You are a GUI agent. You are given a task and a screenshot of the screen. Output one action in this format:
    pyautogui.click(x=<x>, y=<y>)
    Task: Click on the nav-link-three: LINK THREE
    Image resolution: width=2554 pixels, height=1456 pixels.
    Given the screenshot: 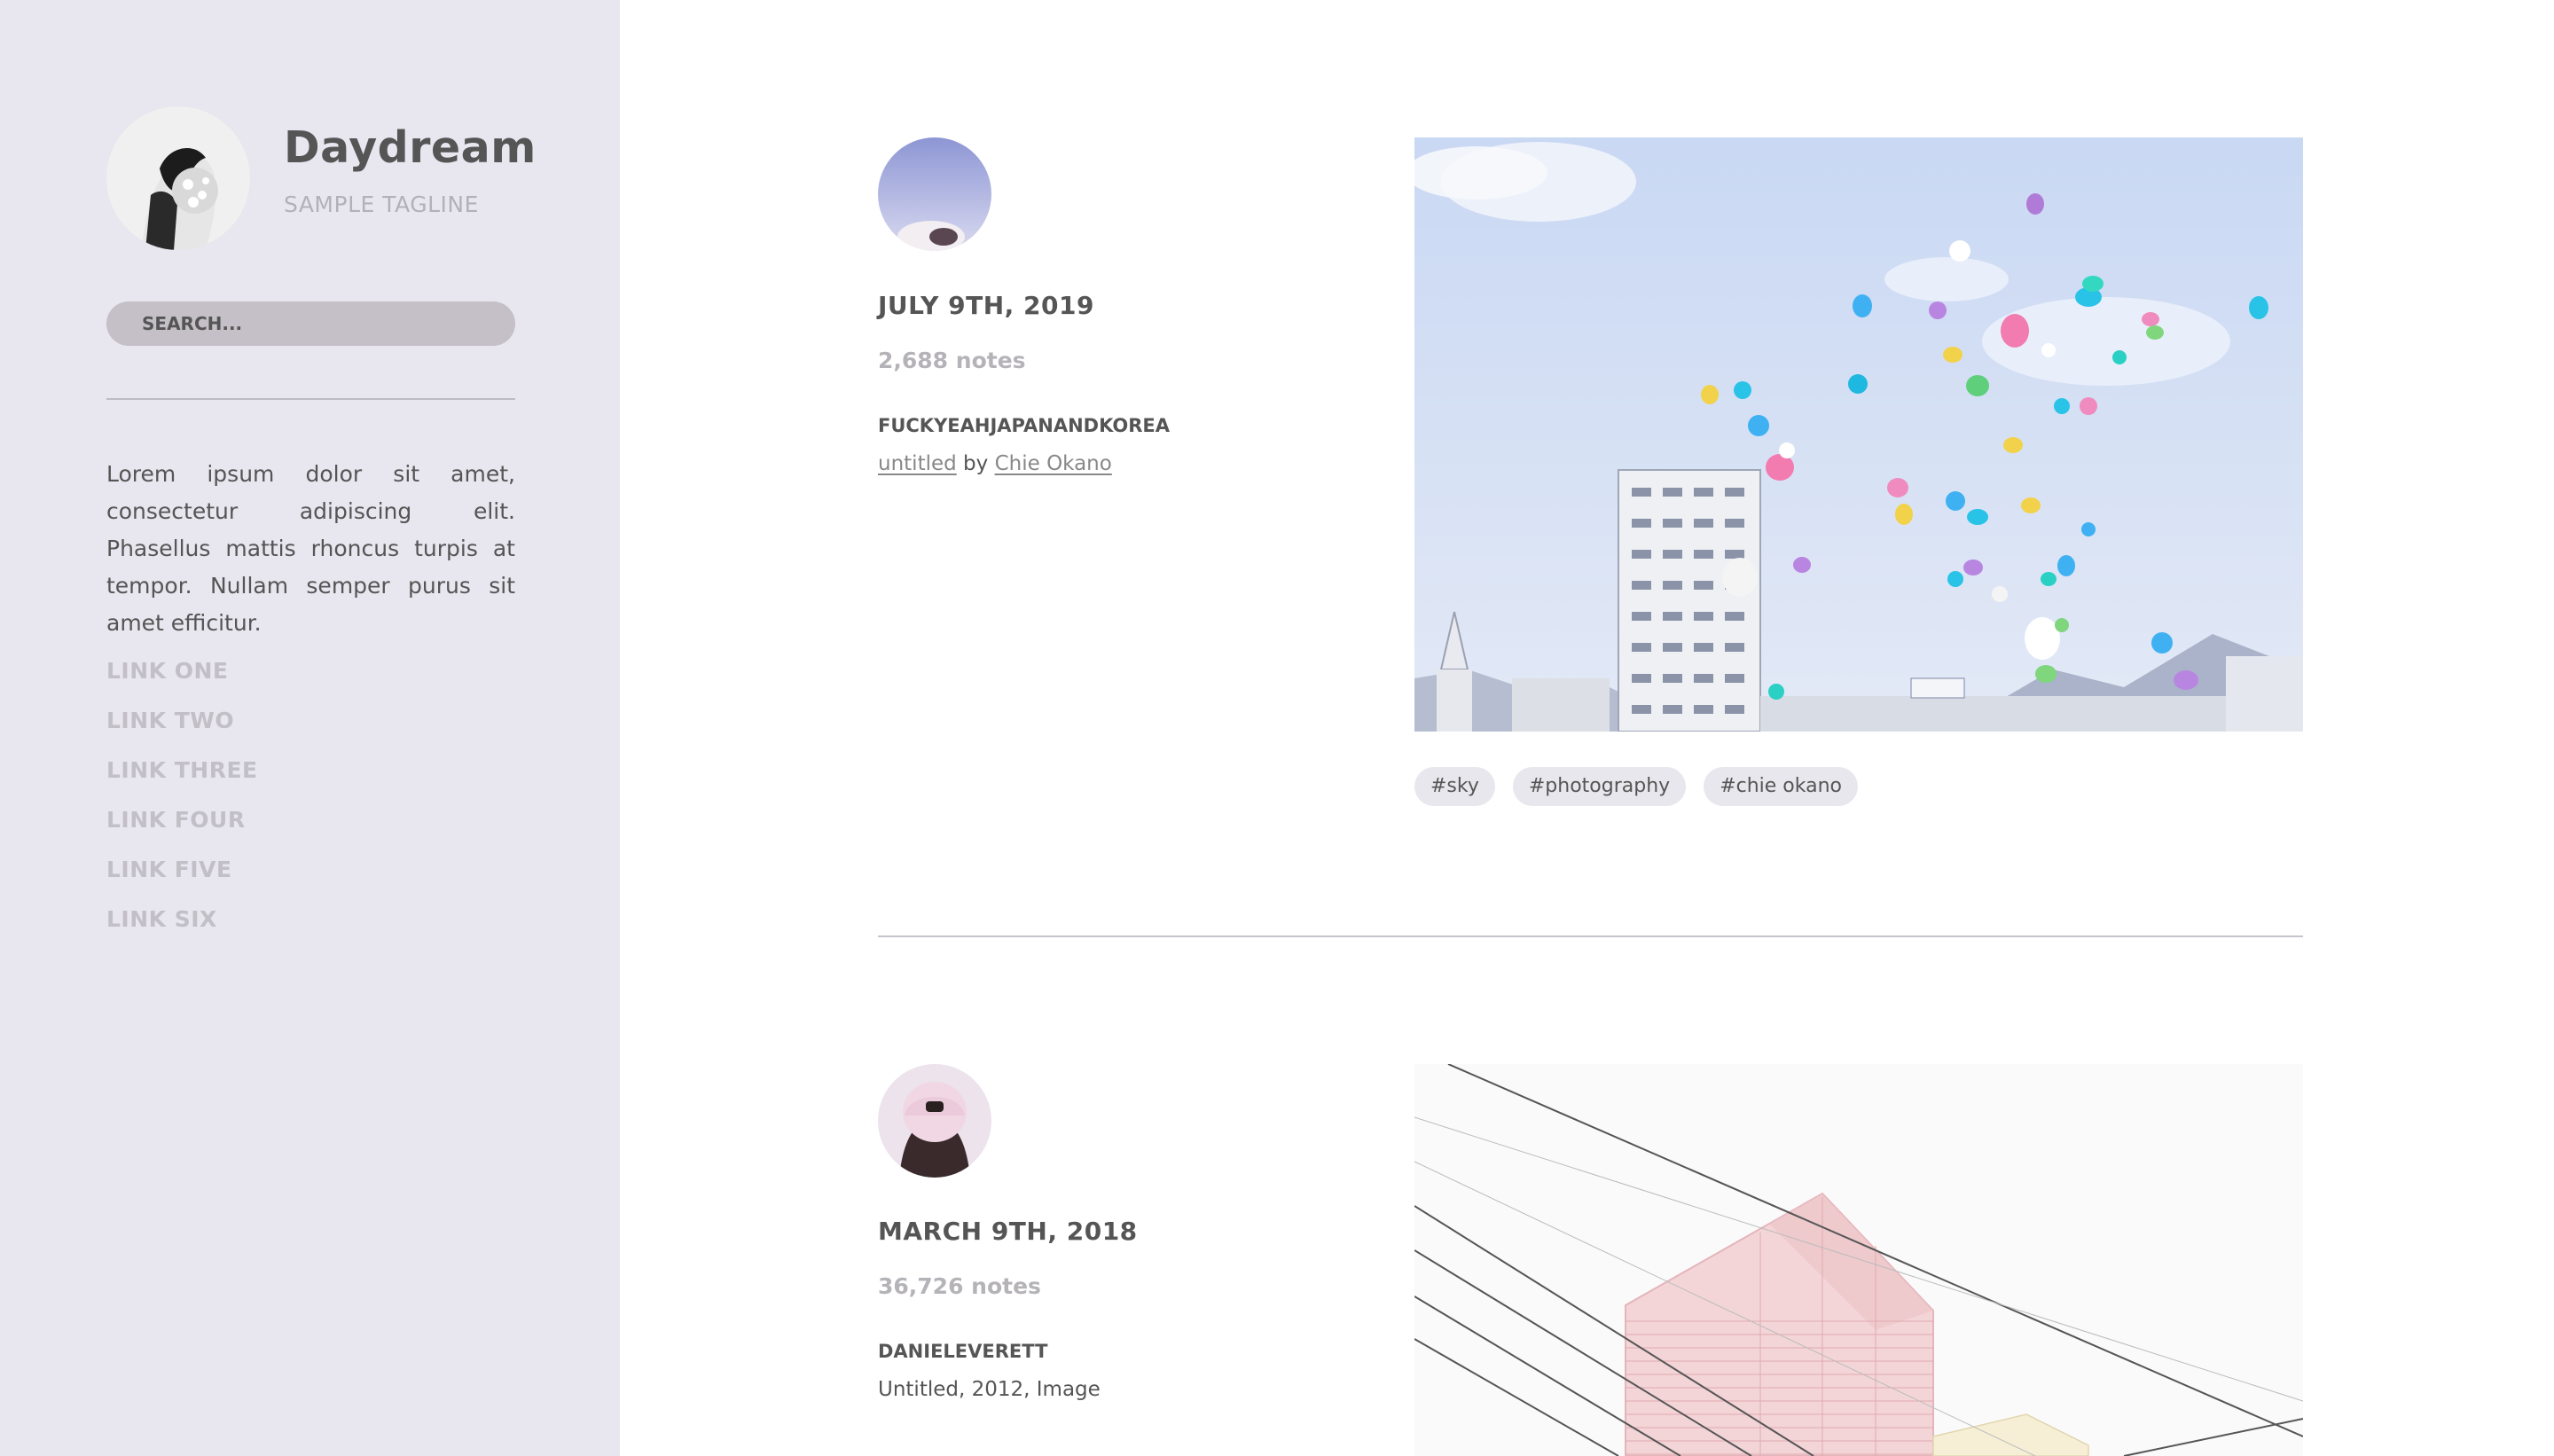 What is the action you would take?
    pyautogui.click(x=182, y=770)
    